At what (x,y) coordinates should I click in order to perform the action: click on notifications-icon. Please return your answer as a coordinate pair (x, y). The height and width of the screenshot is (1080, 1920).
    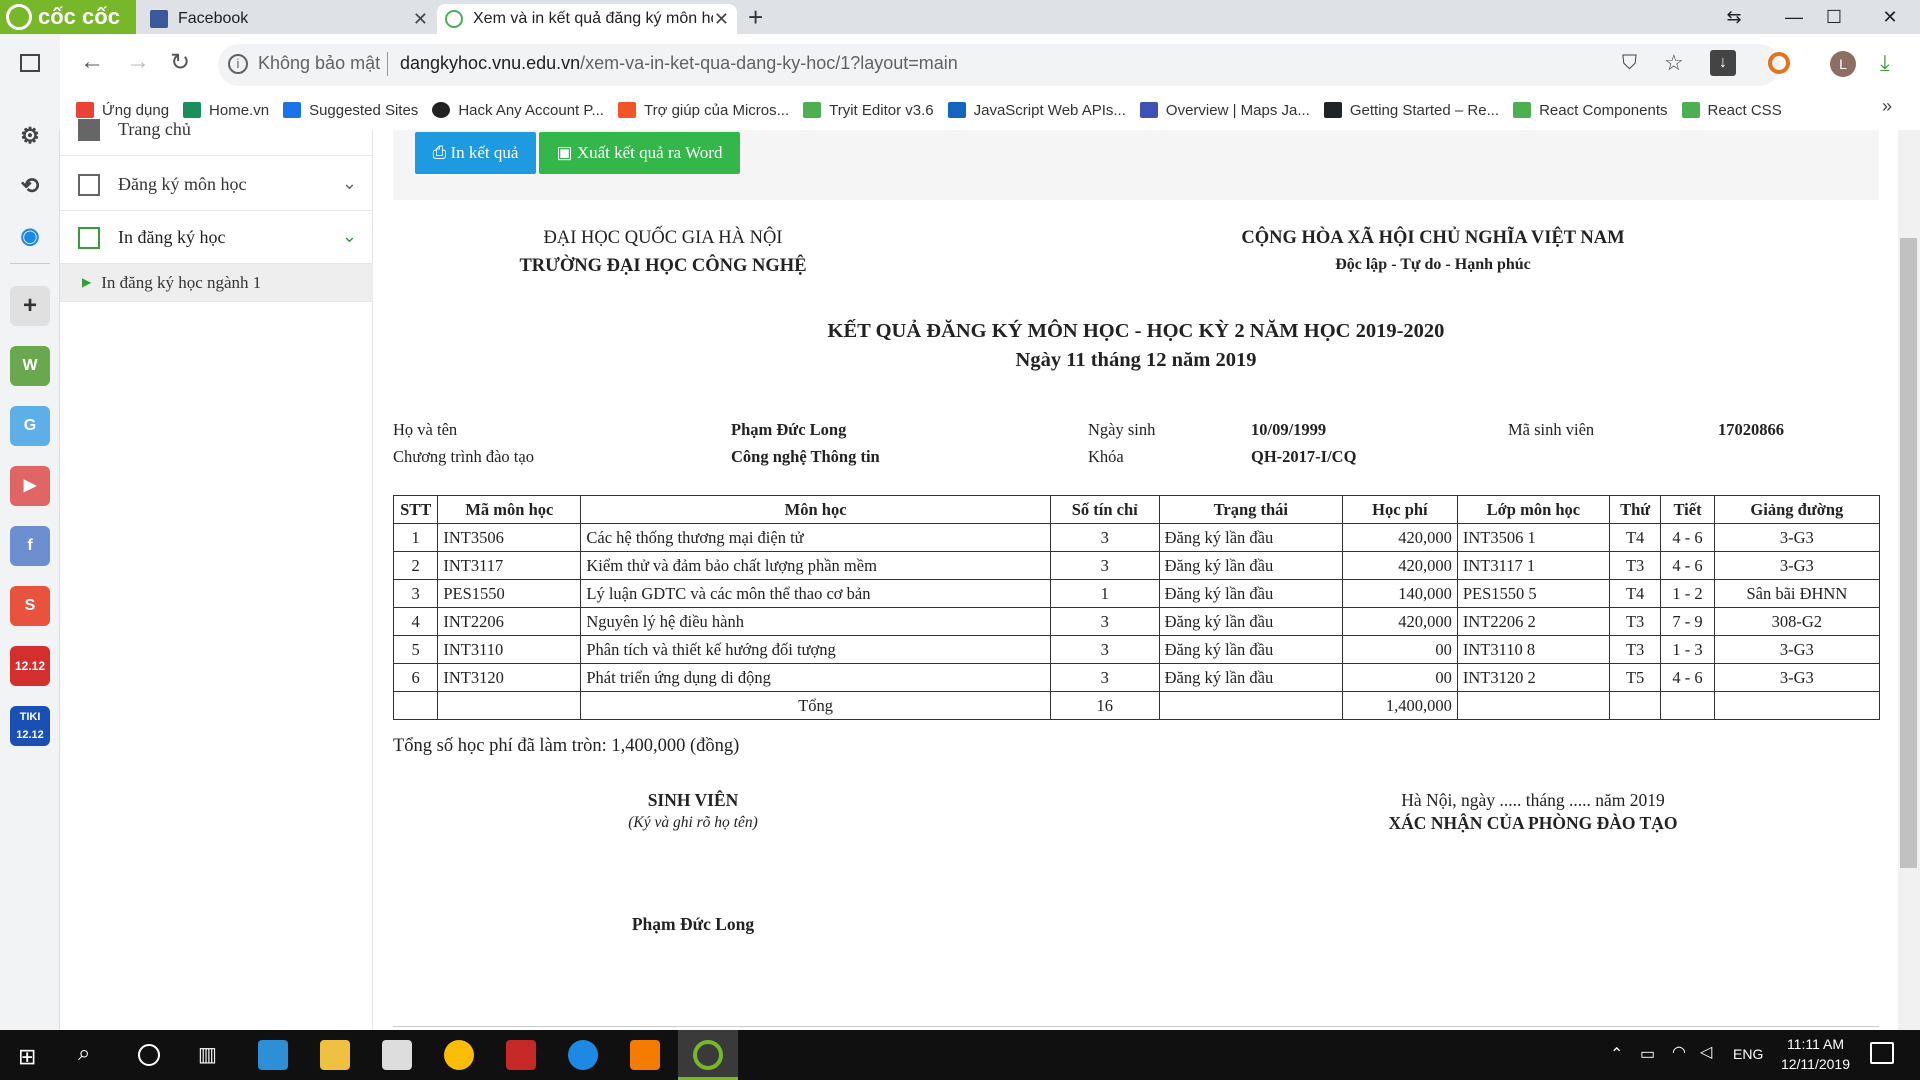
    Looking at the image, I should click on (1882, 1053).